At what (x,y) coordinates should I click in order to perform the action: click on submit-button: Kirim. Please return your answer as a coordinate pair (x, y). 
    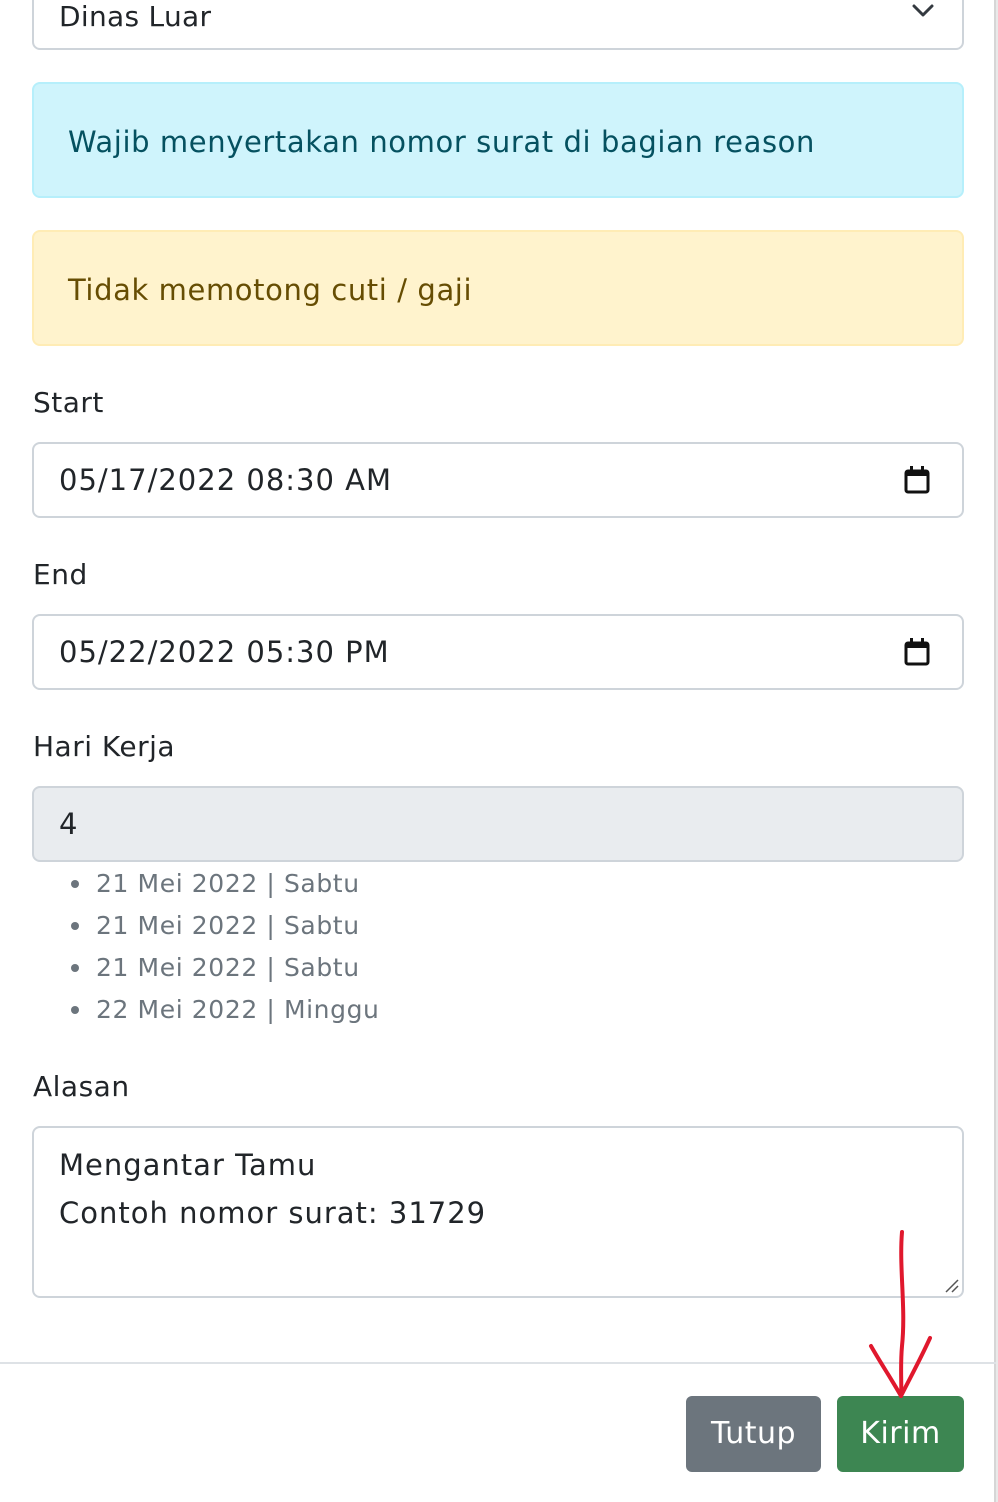
    Looking at the image, I should click on (900, 1434).